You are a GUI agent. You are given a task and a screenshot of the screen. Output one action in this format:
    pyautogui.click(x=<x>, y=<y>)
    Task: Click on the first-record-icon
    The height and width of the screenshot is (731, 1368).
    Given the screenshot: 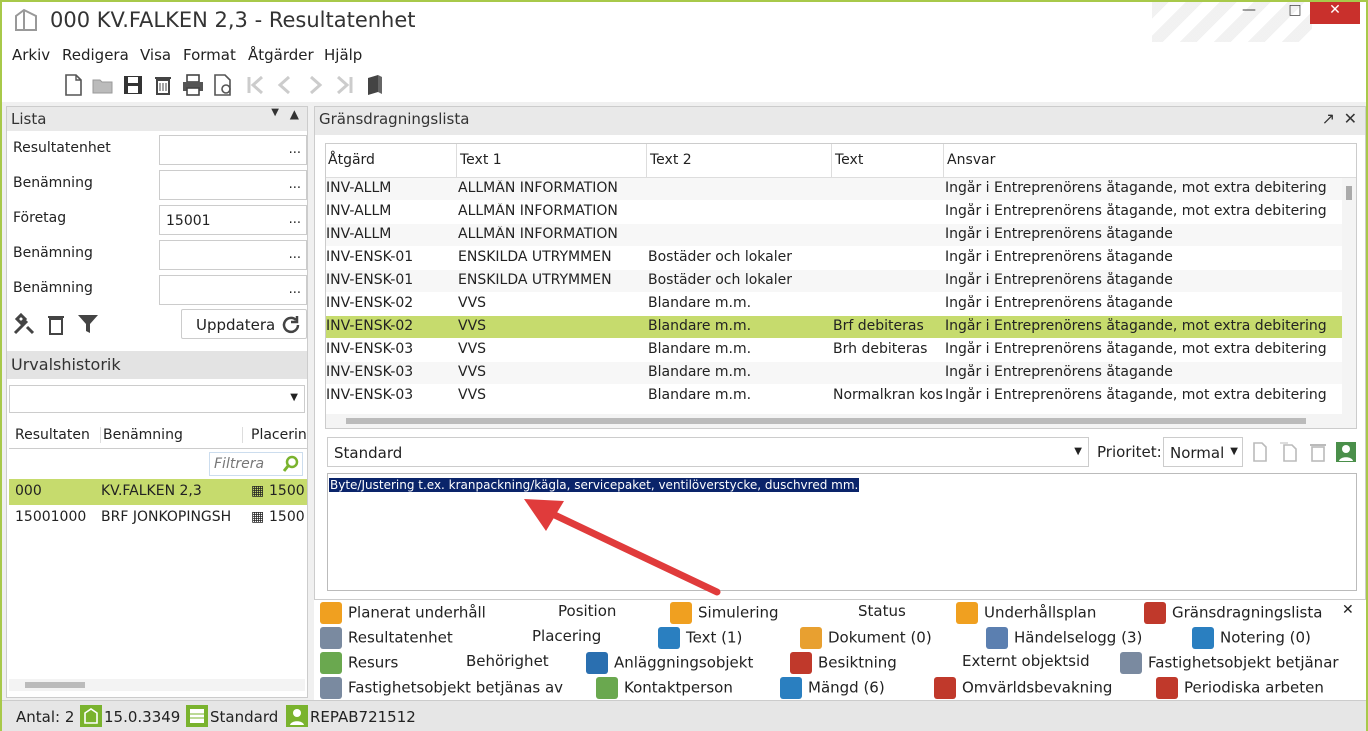 What is the action you would take?
    pyautogui.click(x=255, y=85)
    